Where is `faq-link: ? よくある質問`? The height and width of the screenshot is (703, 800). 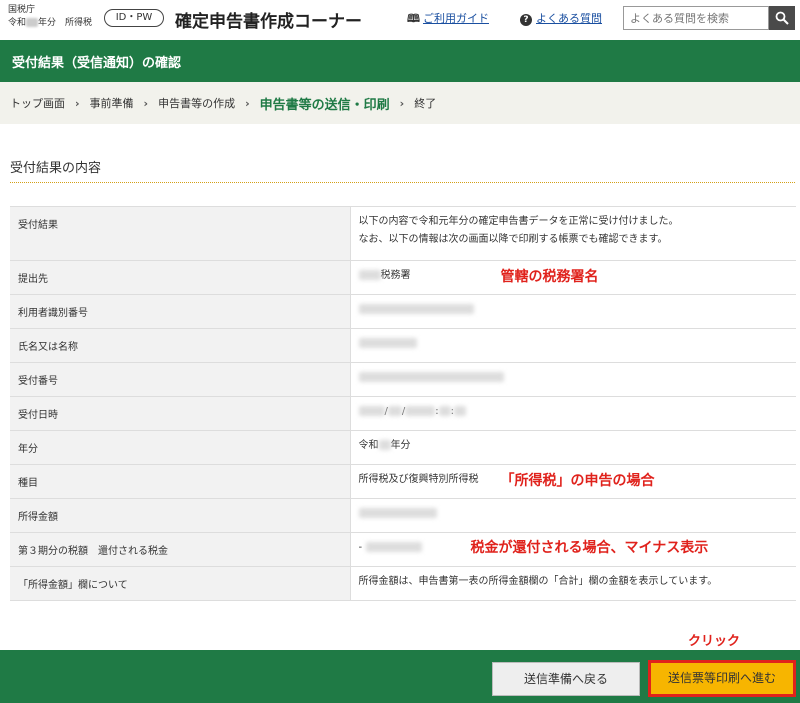 faq-link: ? よくある質問 is located at coordinates (561, 18).